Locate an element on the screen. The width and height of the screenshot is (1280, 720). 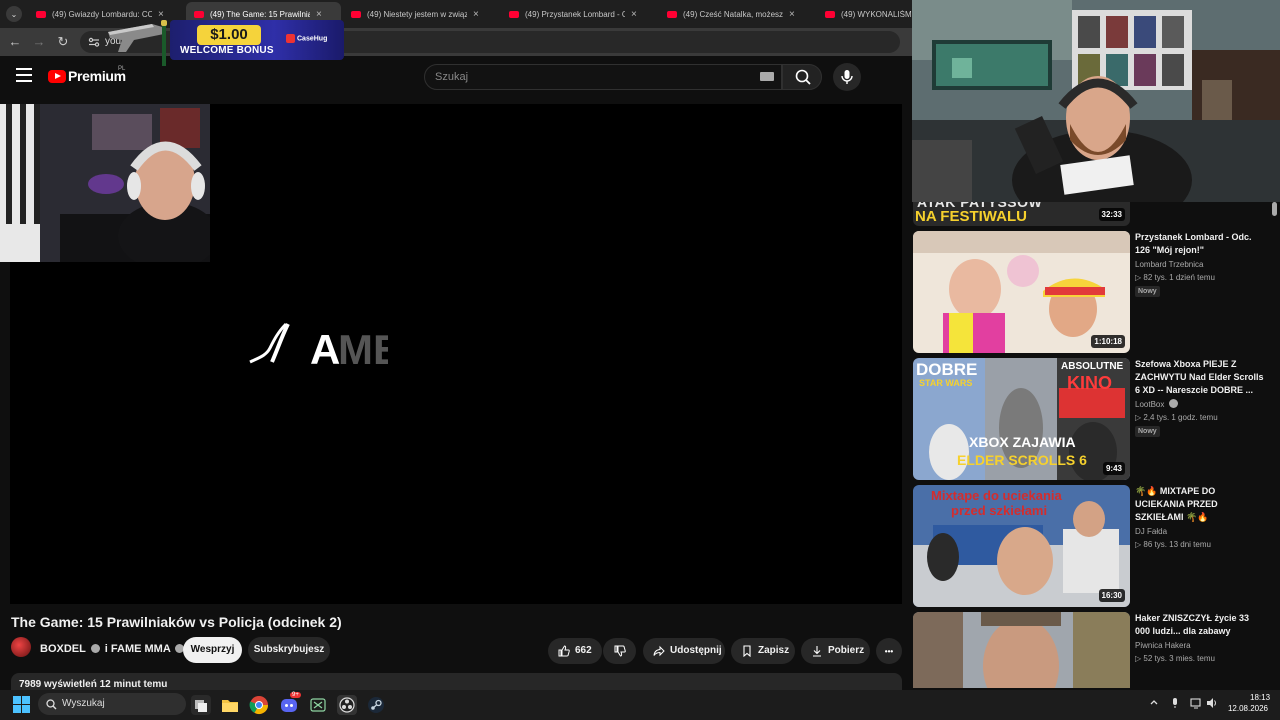
site-settings-icon is located at coordinates (94, 42).